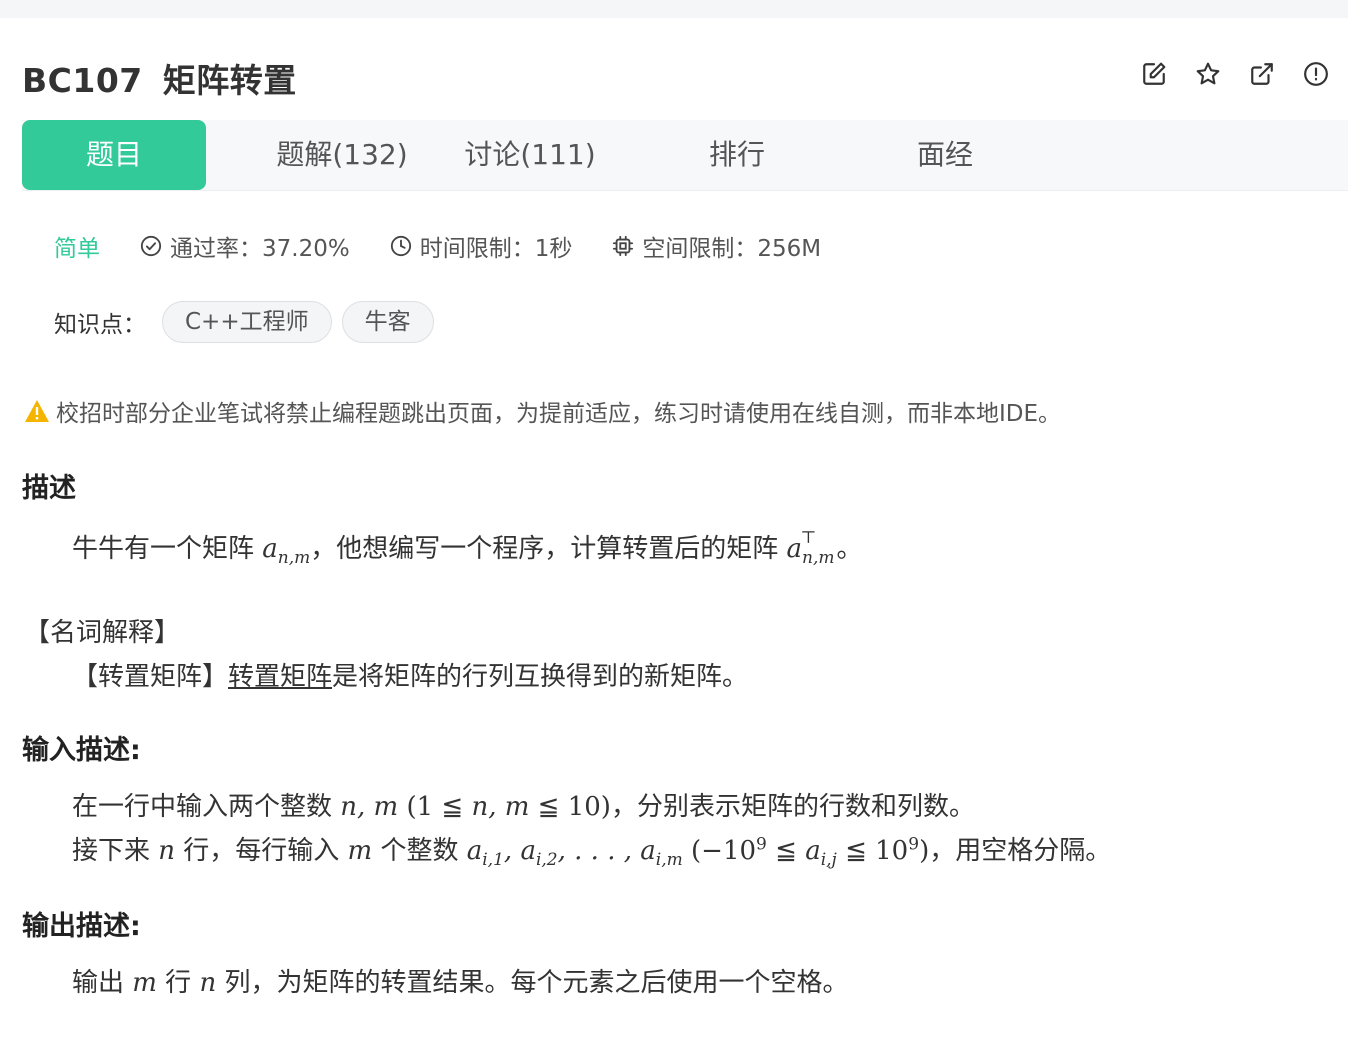  What do you see at coordinates (496, 249) in the screenshot?
I see `time-limit-text: 时间限制：1秒` at bounding box center [496, 249].